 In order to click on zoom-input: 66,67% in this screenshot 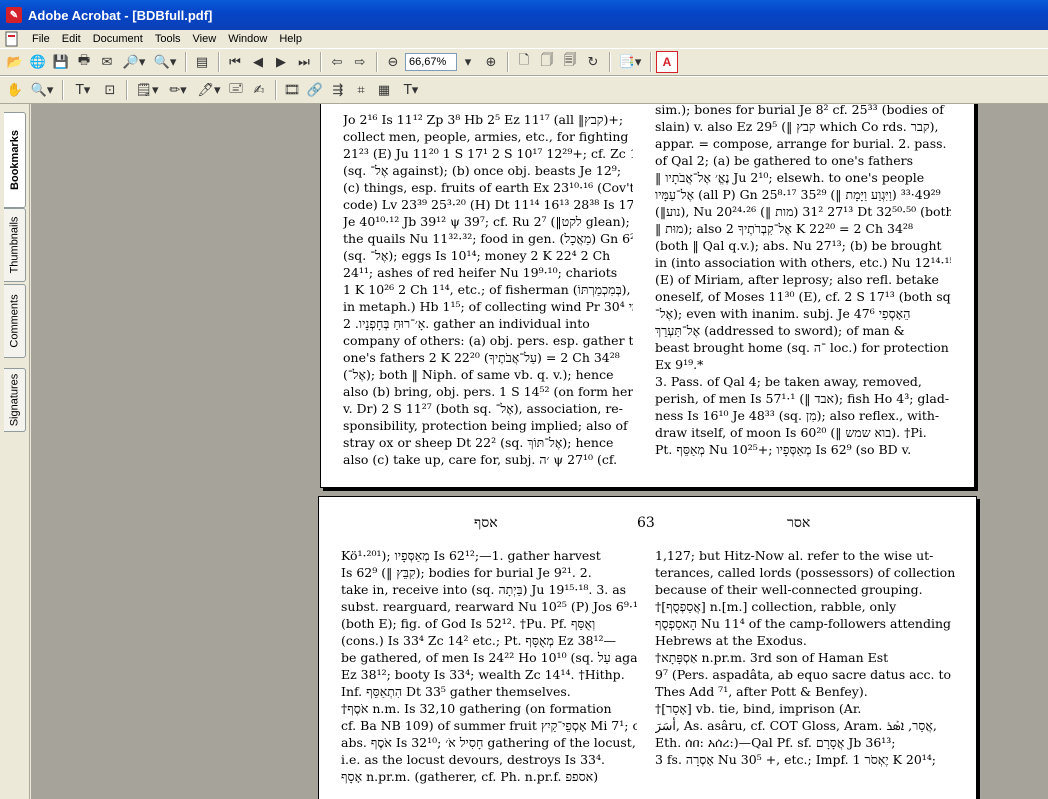, I will do `click(431, 62)`.